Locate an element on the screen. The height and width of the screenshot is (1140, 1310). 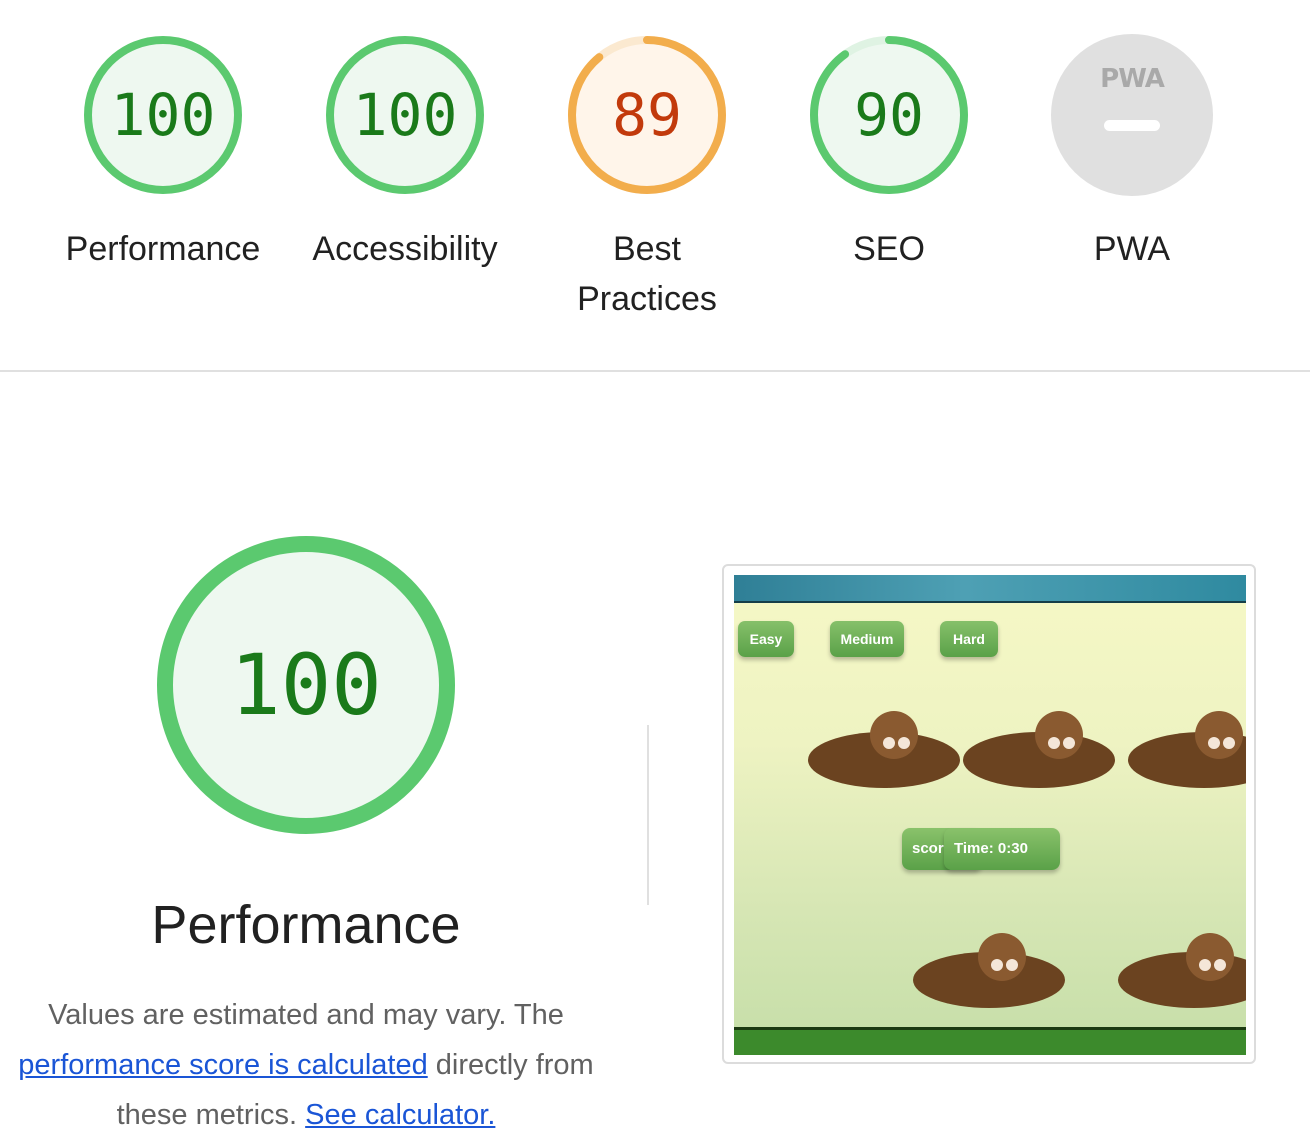
score-calculated-link: performance score is calculated is located at coordinates (222, 1065).